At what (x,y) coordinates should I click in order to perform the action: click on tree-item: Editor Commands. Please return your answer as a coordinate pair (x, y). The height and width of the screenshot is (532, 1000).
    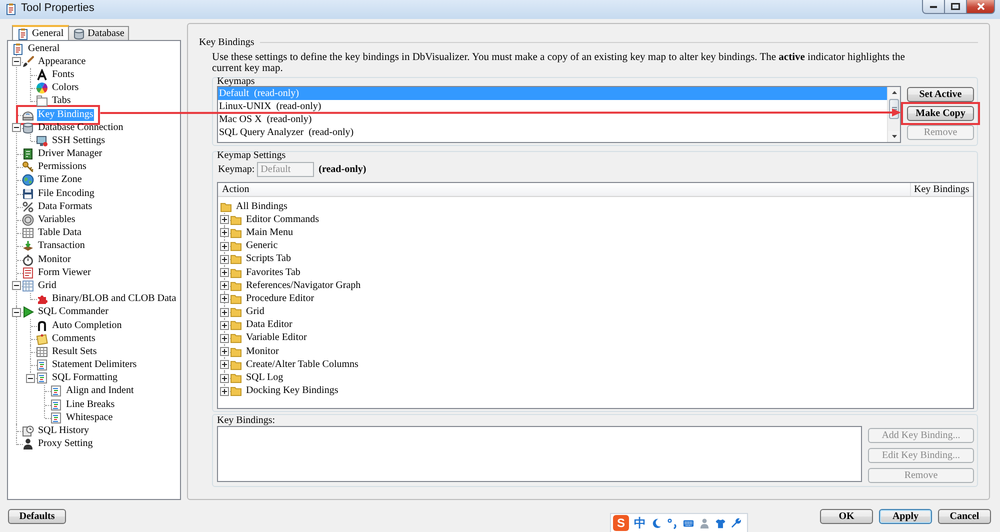
    Looking at the image, I should click on (282, 220).